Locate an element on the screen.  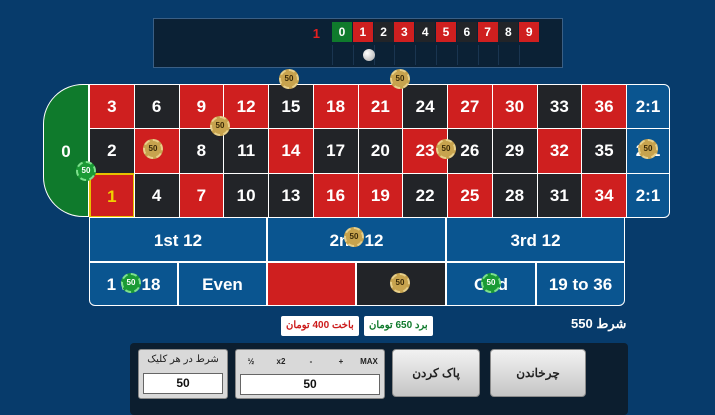
minus-button: - is located at coordinates (311, 361).